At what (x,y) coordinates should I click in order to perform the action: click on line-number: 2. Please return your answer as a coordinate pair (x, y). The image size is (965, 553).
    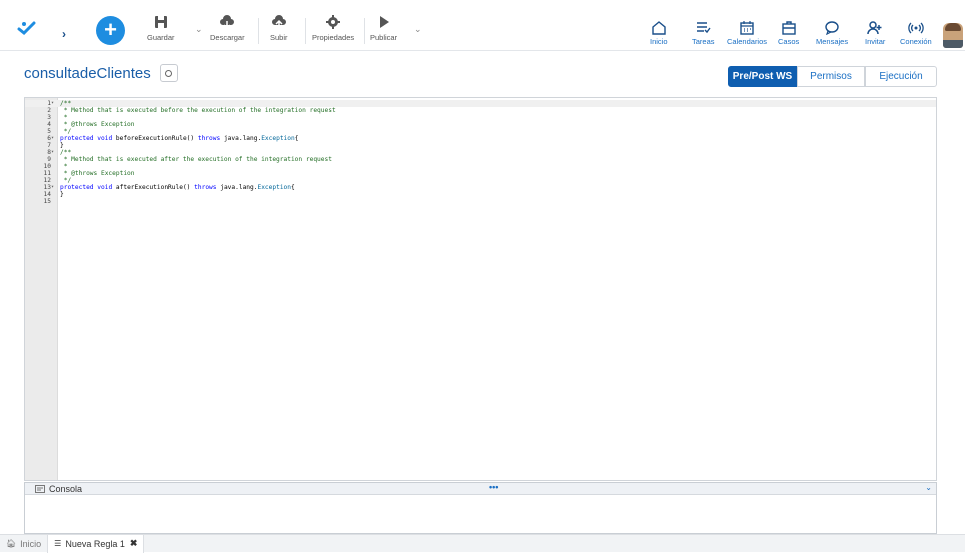
    Looking at the image, I should click on (49, 110).